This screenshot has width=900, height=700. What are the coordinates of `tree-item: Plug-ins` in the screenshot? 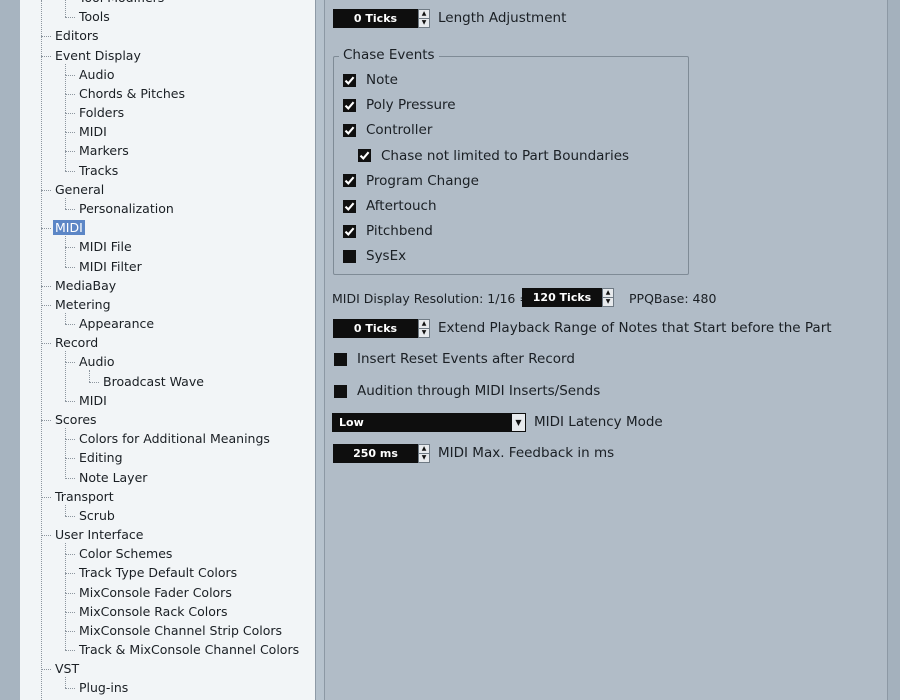 It's located at (103, 688).